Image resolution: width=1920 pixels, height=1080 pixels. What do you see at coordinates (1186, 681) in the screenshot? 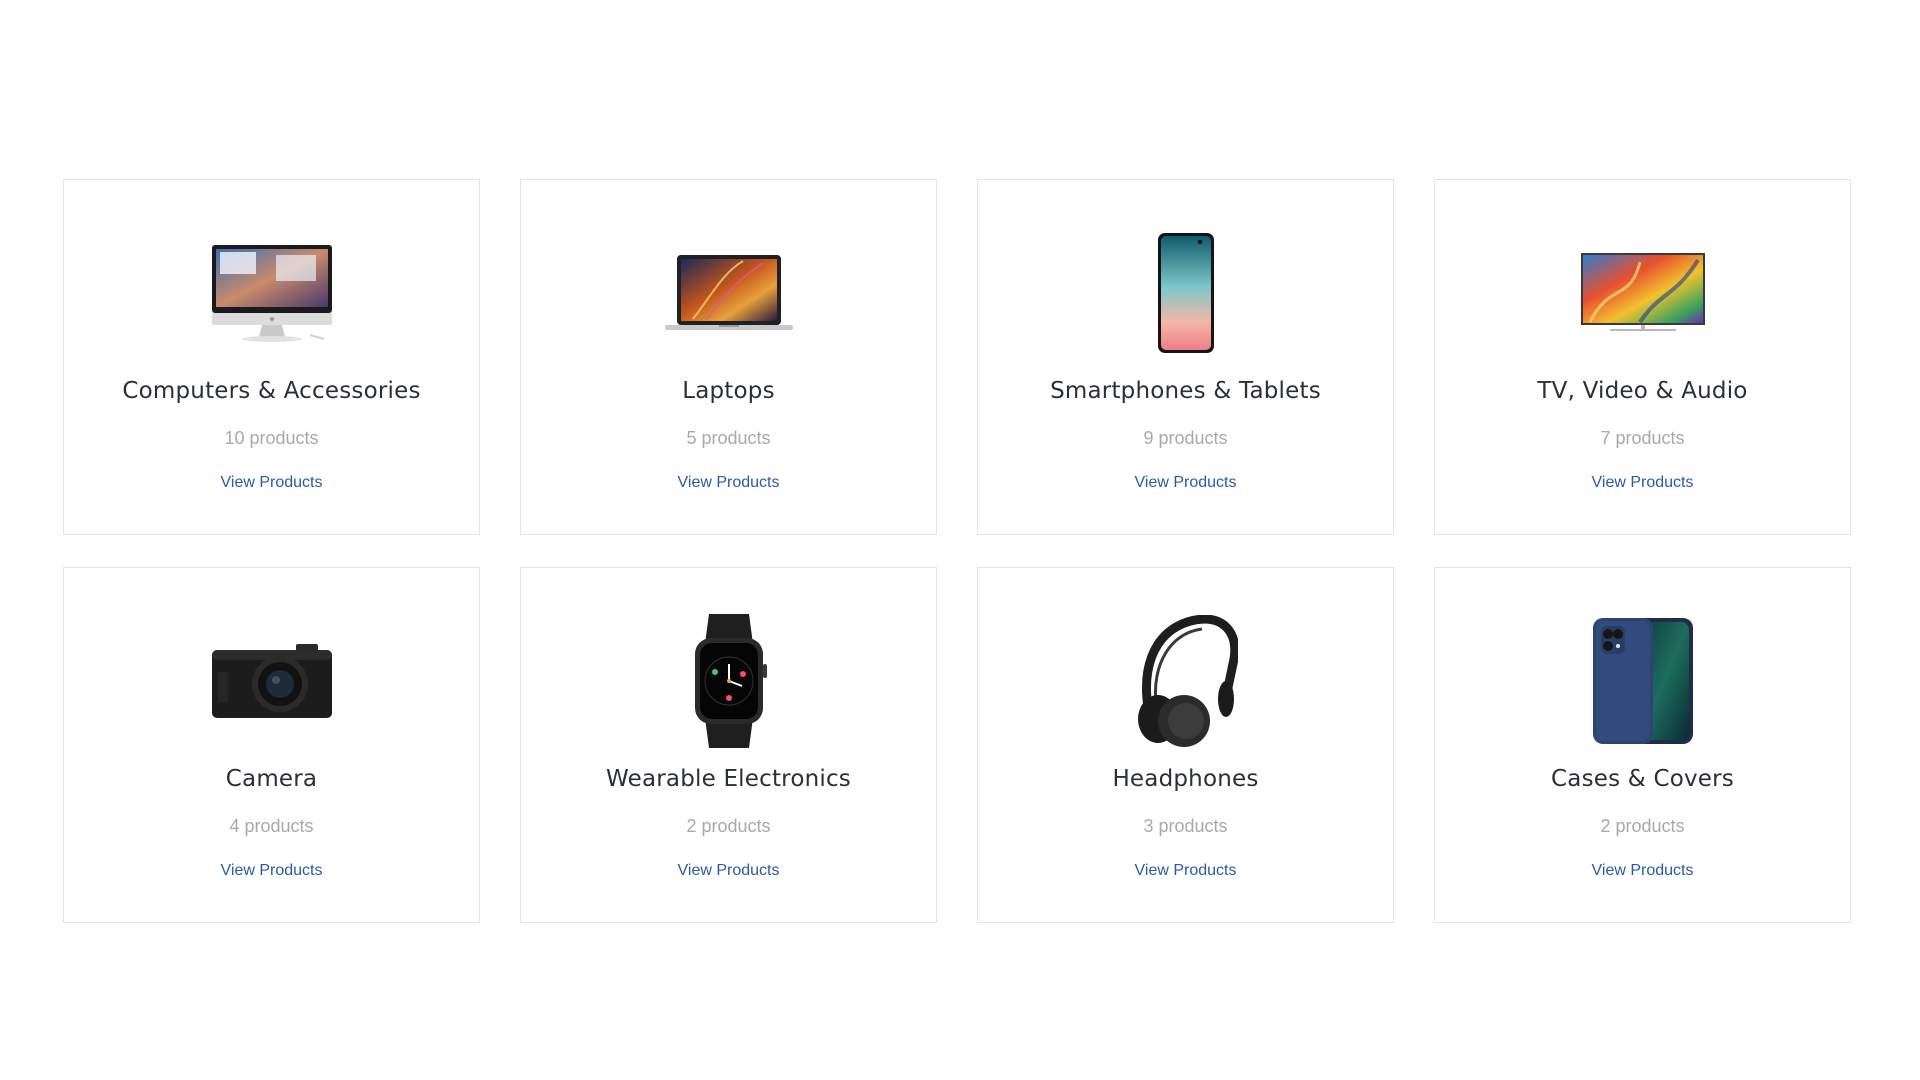
I see `headphones-icon` at bounding box center [1186, 681].